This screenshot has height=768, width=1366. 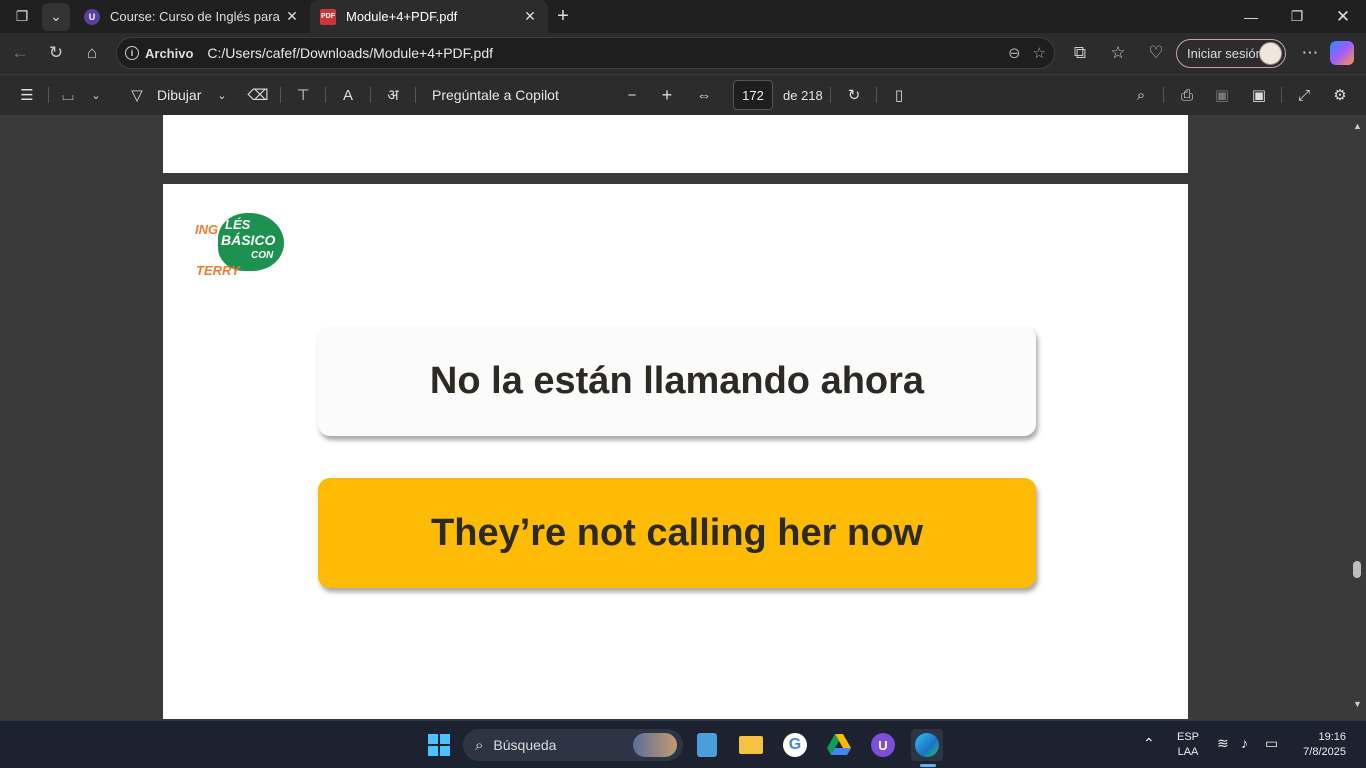 I want to click on udemy-icon: U, so click(x=92, y=16).